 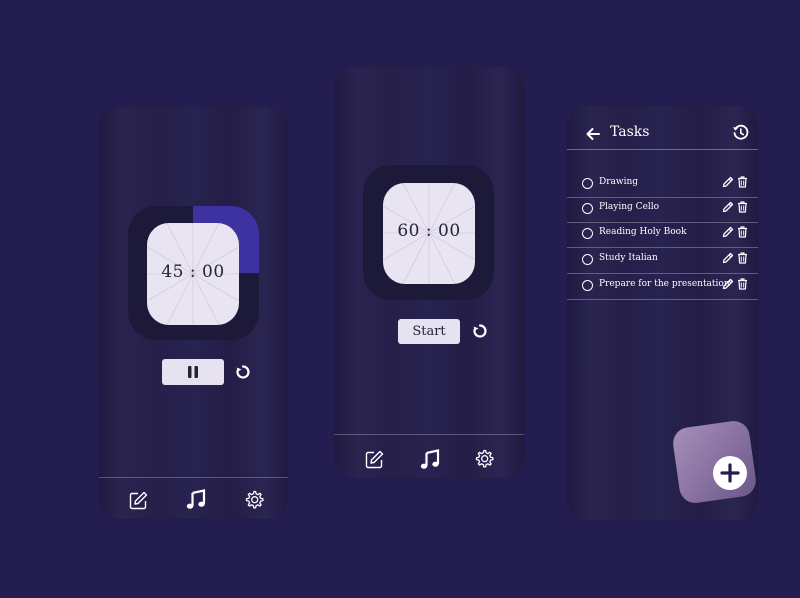 I want to click on timer-display: 45 : 00, so click(x=193, y=272).